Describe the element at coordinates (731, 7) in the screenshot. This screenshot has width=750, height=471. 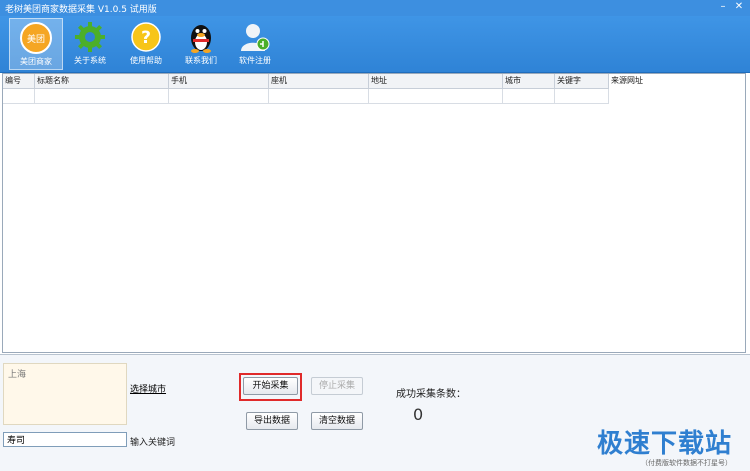
I see `window-controls: – ✕` at that location.